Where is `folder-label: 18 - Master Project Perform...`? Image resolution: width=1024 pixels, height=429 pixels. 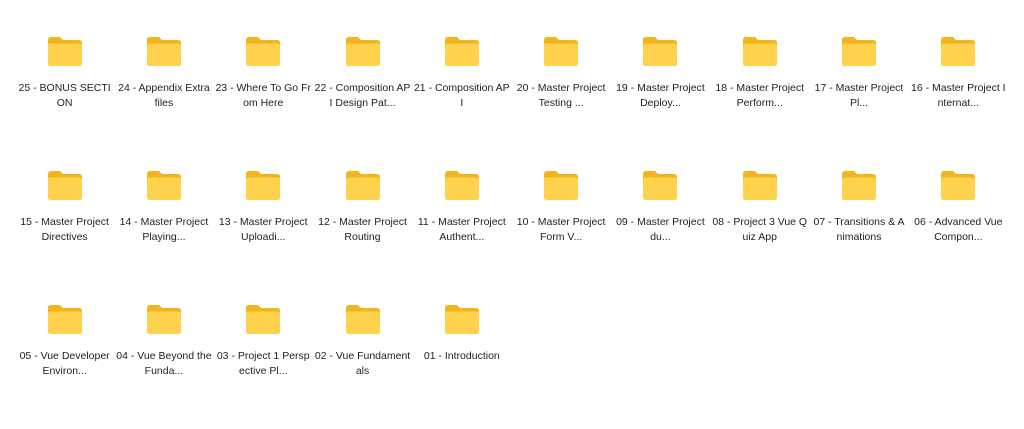 folder-label: 18 - Master Project Perform... is located at coordinates (760, 95).